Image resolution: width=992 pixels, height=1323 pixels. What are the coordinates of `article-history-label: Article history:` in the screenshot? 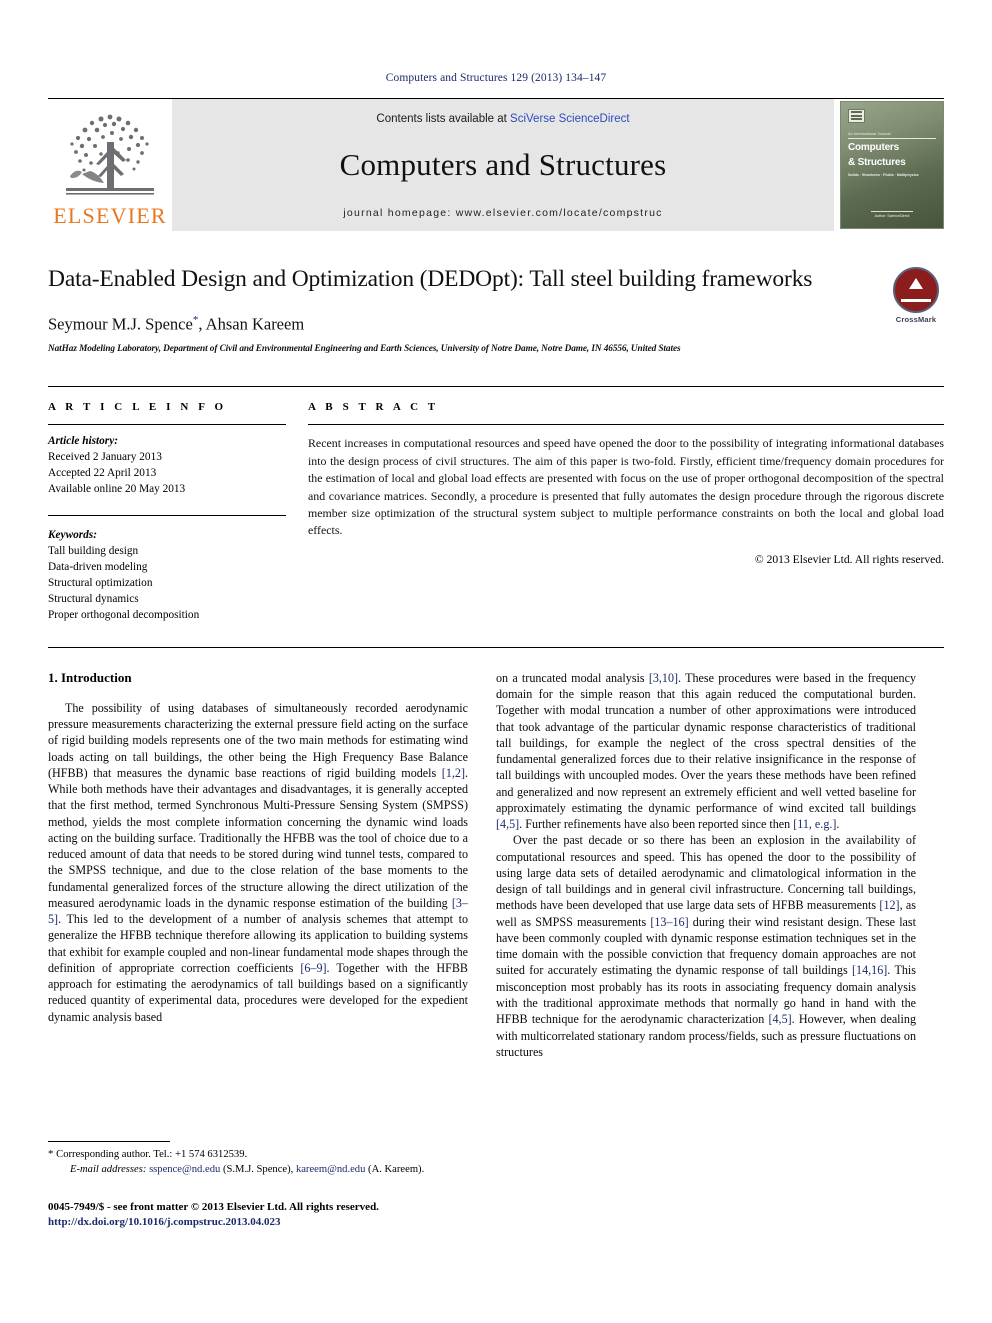 It's located at (83, 441).